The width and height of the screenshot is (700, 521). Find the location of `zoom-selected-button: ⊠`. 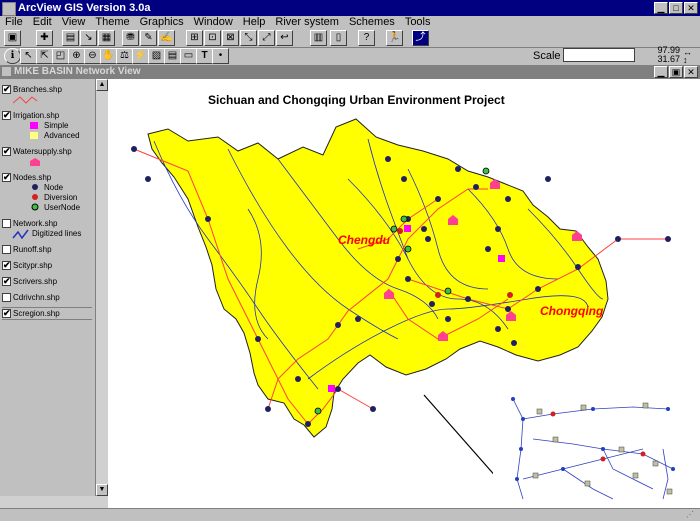

zoom-selected-button: ⊠ is located at coordinates (230, 38).